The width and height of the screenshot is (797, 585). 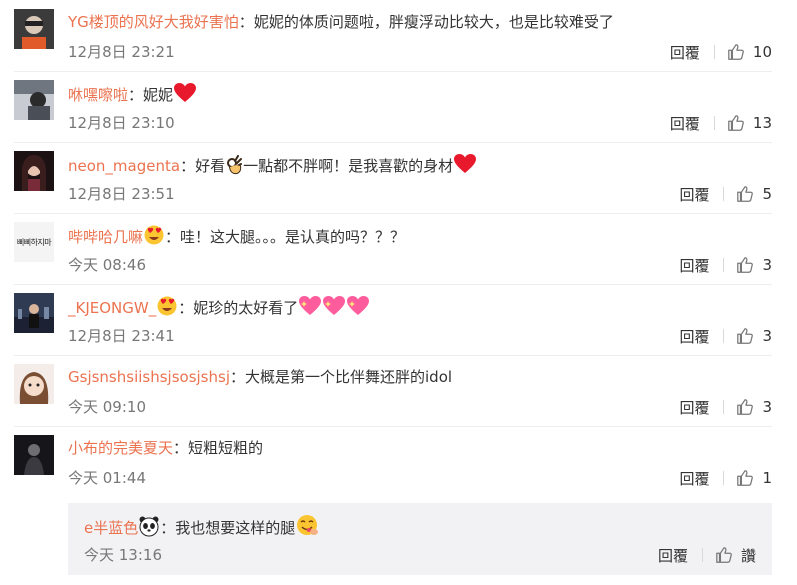 What do you see at coordinates (107, 265) in the screenshot?
I see `comment-time: 今天 08:46` at bounding box center [107, 265].